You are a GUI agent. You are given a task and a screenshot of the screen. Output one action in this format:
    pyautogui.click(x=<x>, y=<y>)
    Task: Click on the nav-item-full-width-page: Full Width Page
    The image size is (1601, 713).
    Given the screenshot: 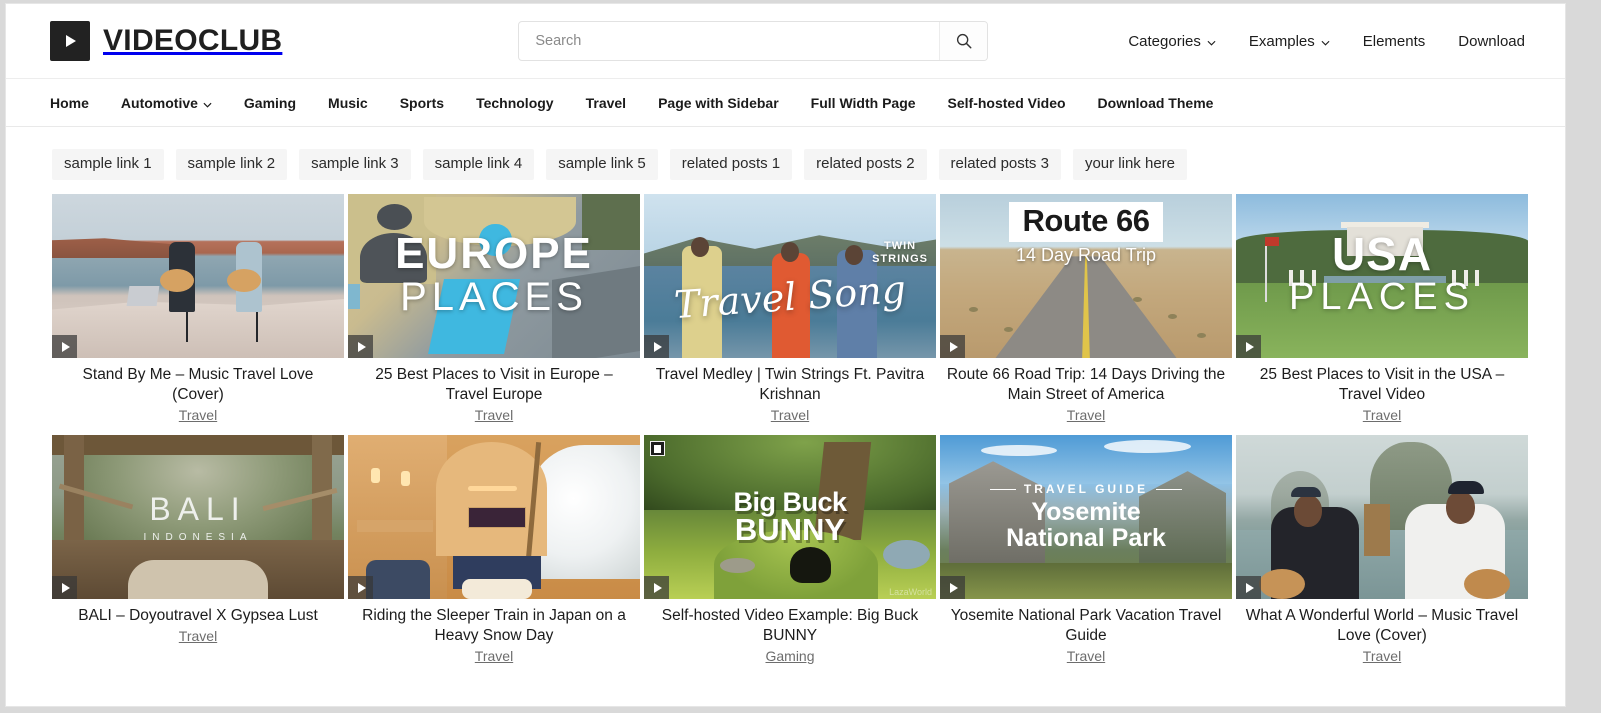 What is the action you would take?
    pyautogui.click(x=863, y=103)
    